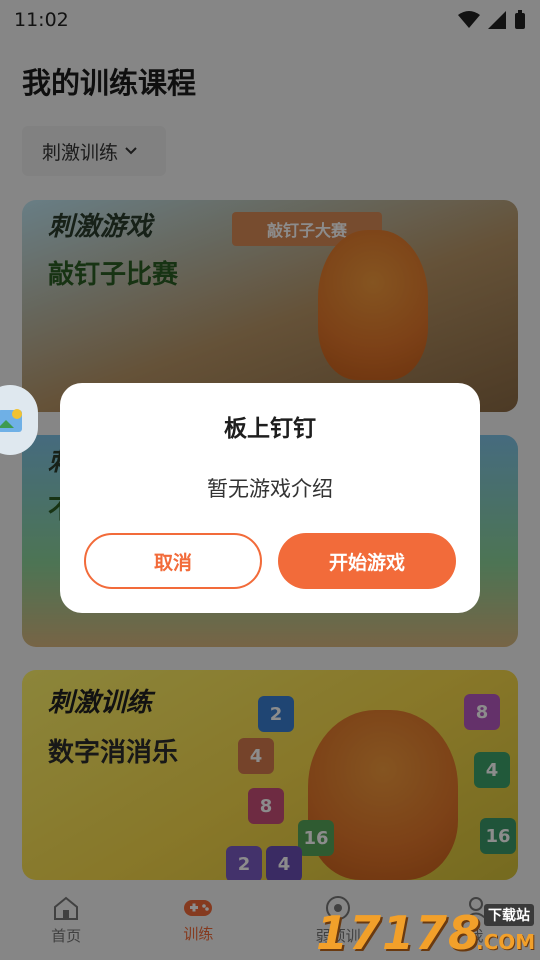 Image resolution: width=540 pixels, height=960 pixels. I want to click on watermark-domain: .COM, so click(506, 942).